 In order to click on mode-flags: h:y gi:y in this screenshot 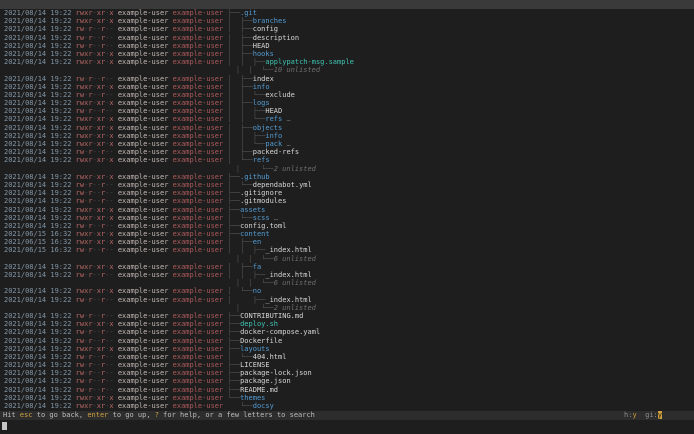, I will do `click(659, 415)`.